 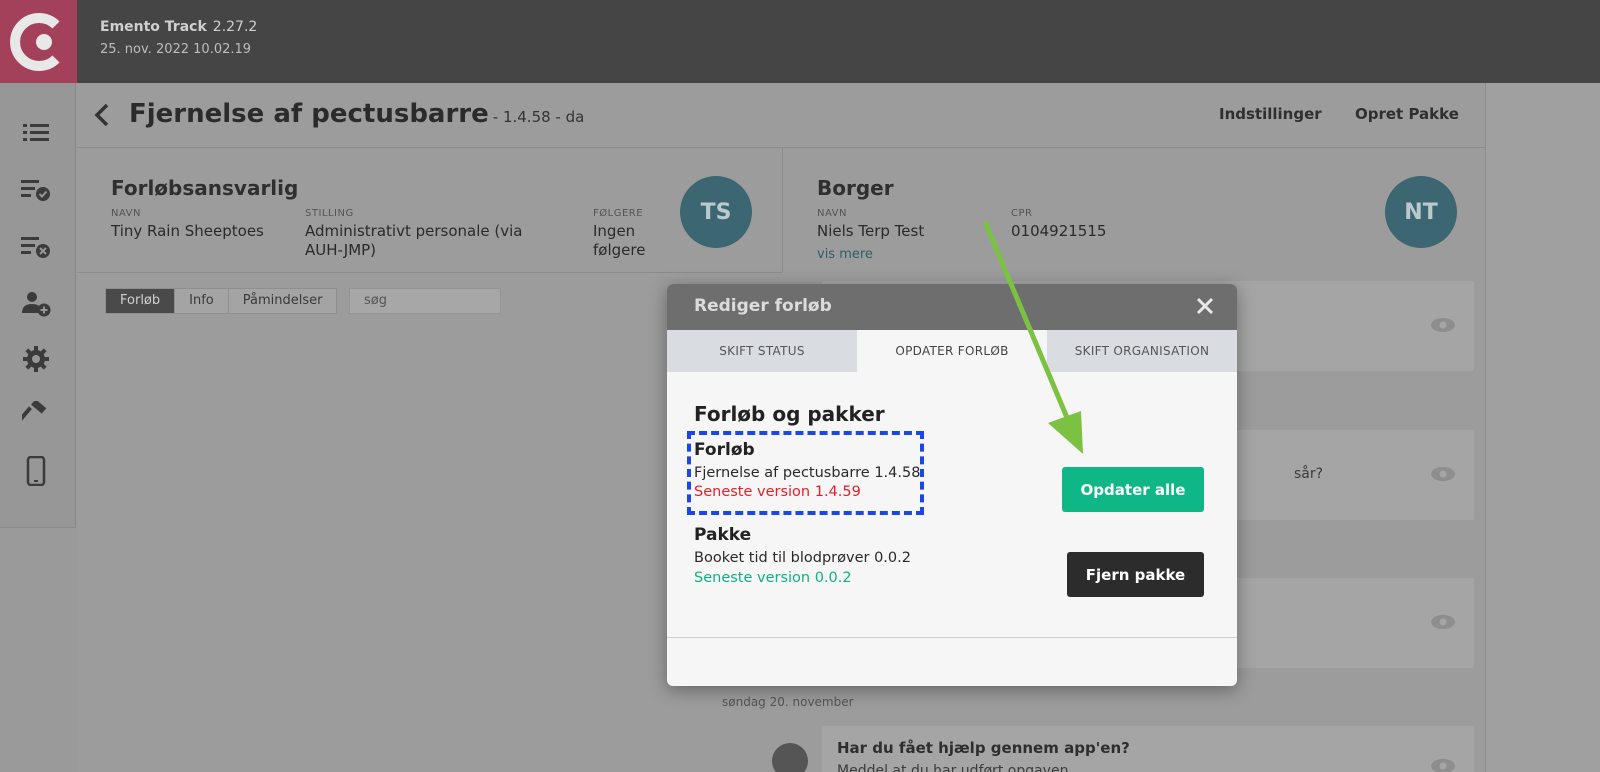 What do you see at coordinates (141, 301) in the screenshot?
I see `tab-course: Forløb` at bounding box center [141, 301].